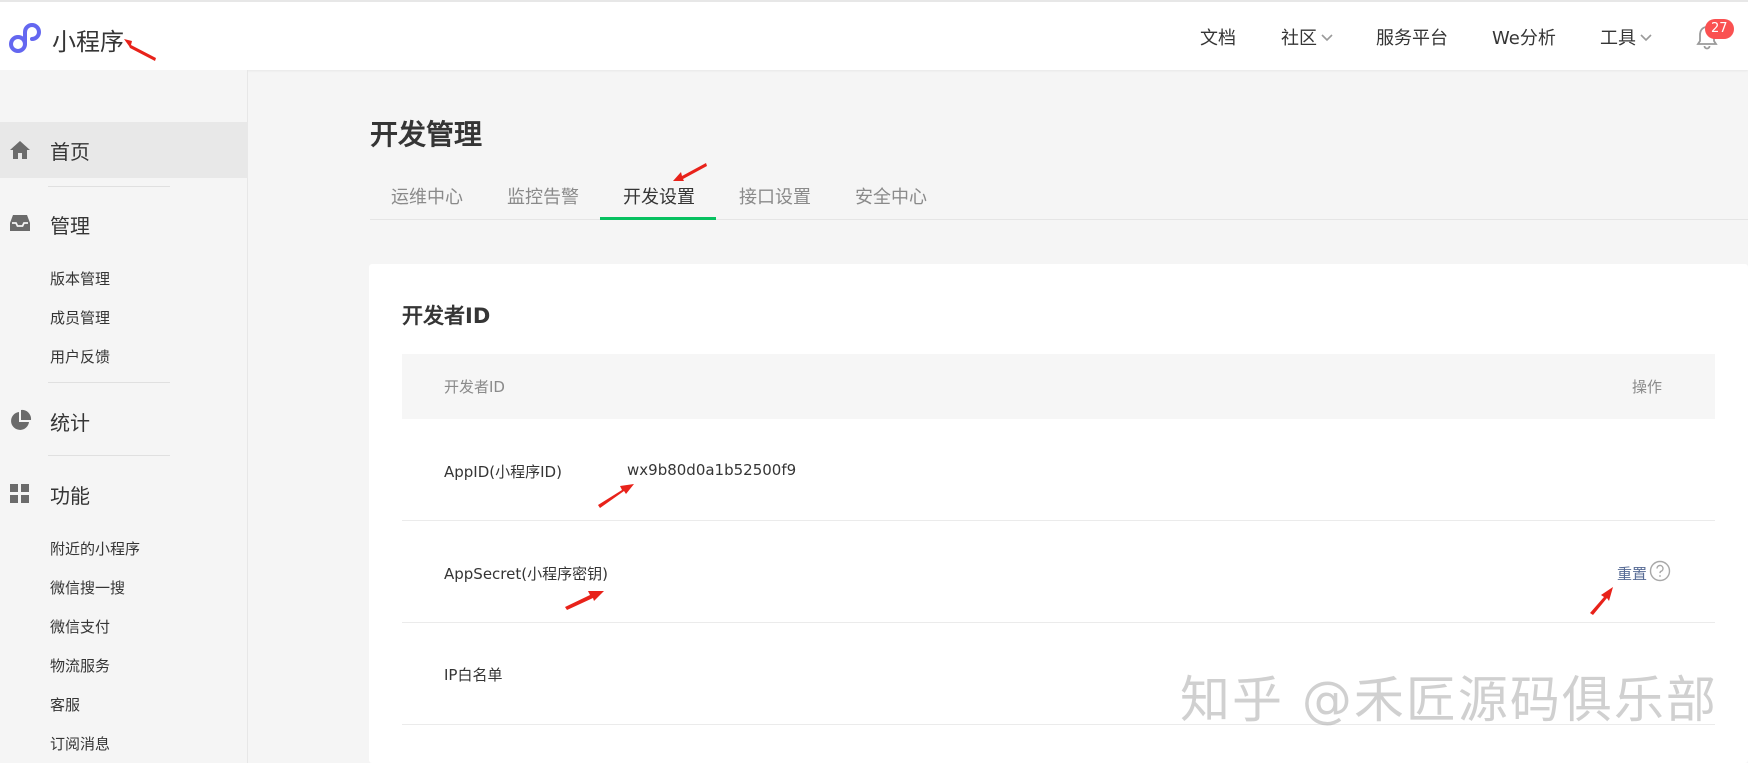  I want to click on sidebar-label-home: 首页, so click(70, 152).